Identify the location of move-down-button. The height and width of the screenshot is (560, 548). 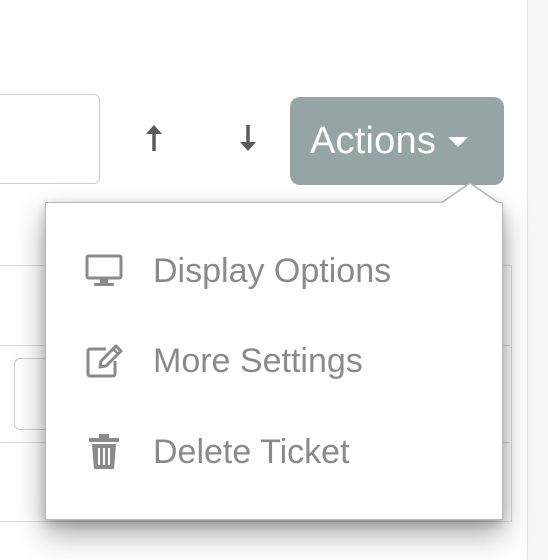
(248, 140).